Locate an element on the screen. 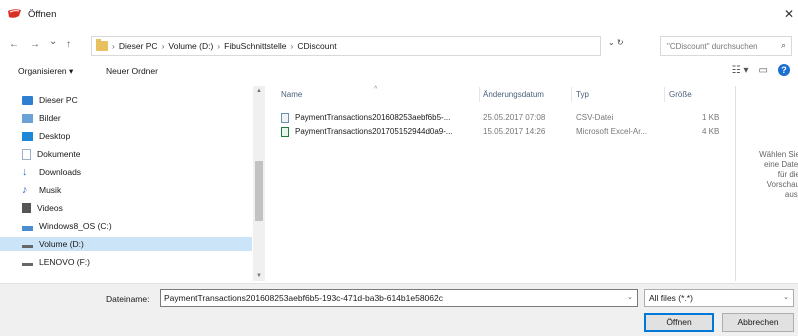  sidebar-item-dieser-pc: Dieser PC is located at coordinates (50, 100).